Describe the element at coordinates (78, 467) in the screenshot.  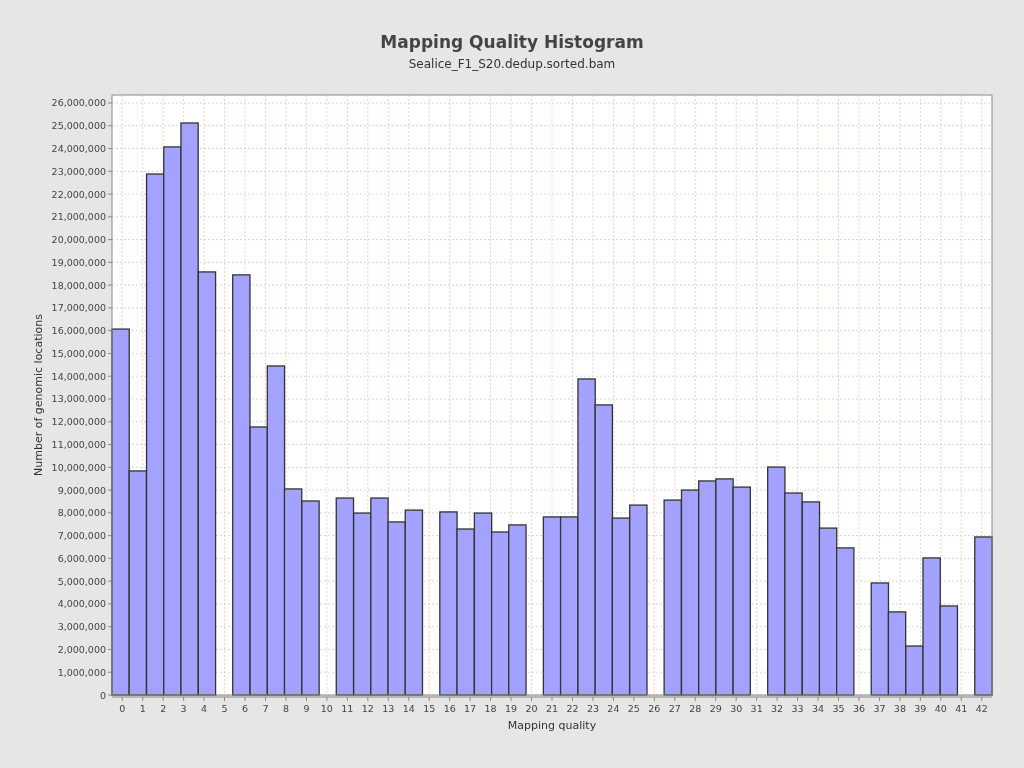
I see `y-axis-tick-label: 10,000,000` at that location.